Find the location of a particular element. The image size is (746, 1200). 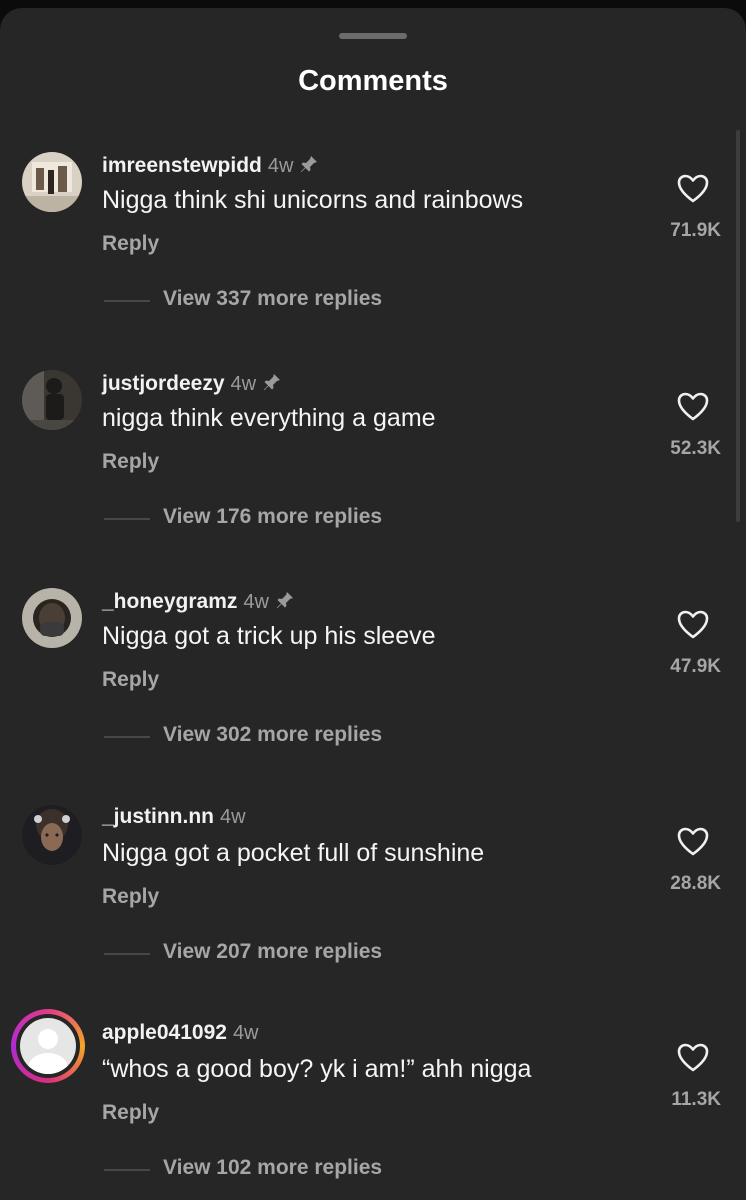

comment-meta: _justinn.nn 4w is located at coordinates (174, 818).